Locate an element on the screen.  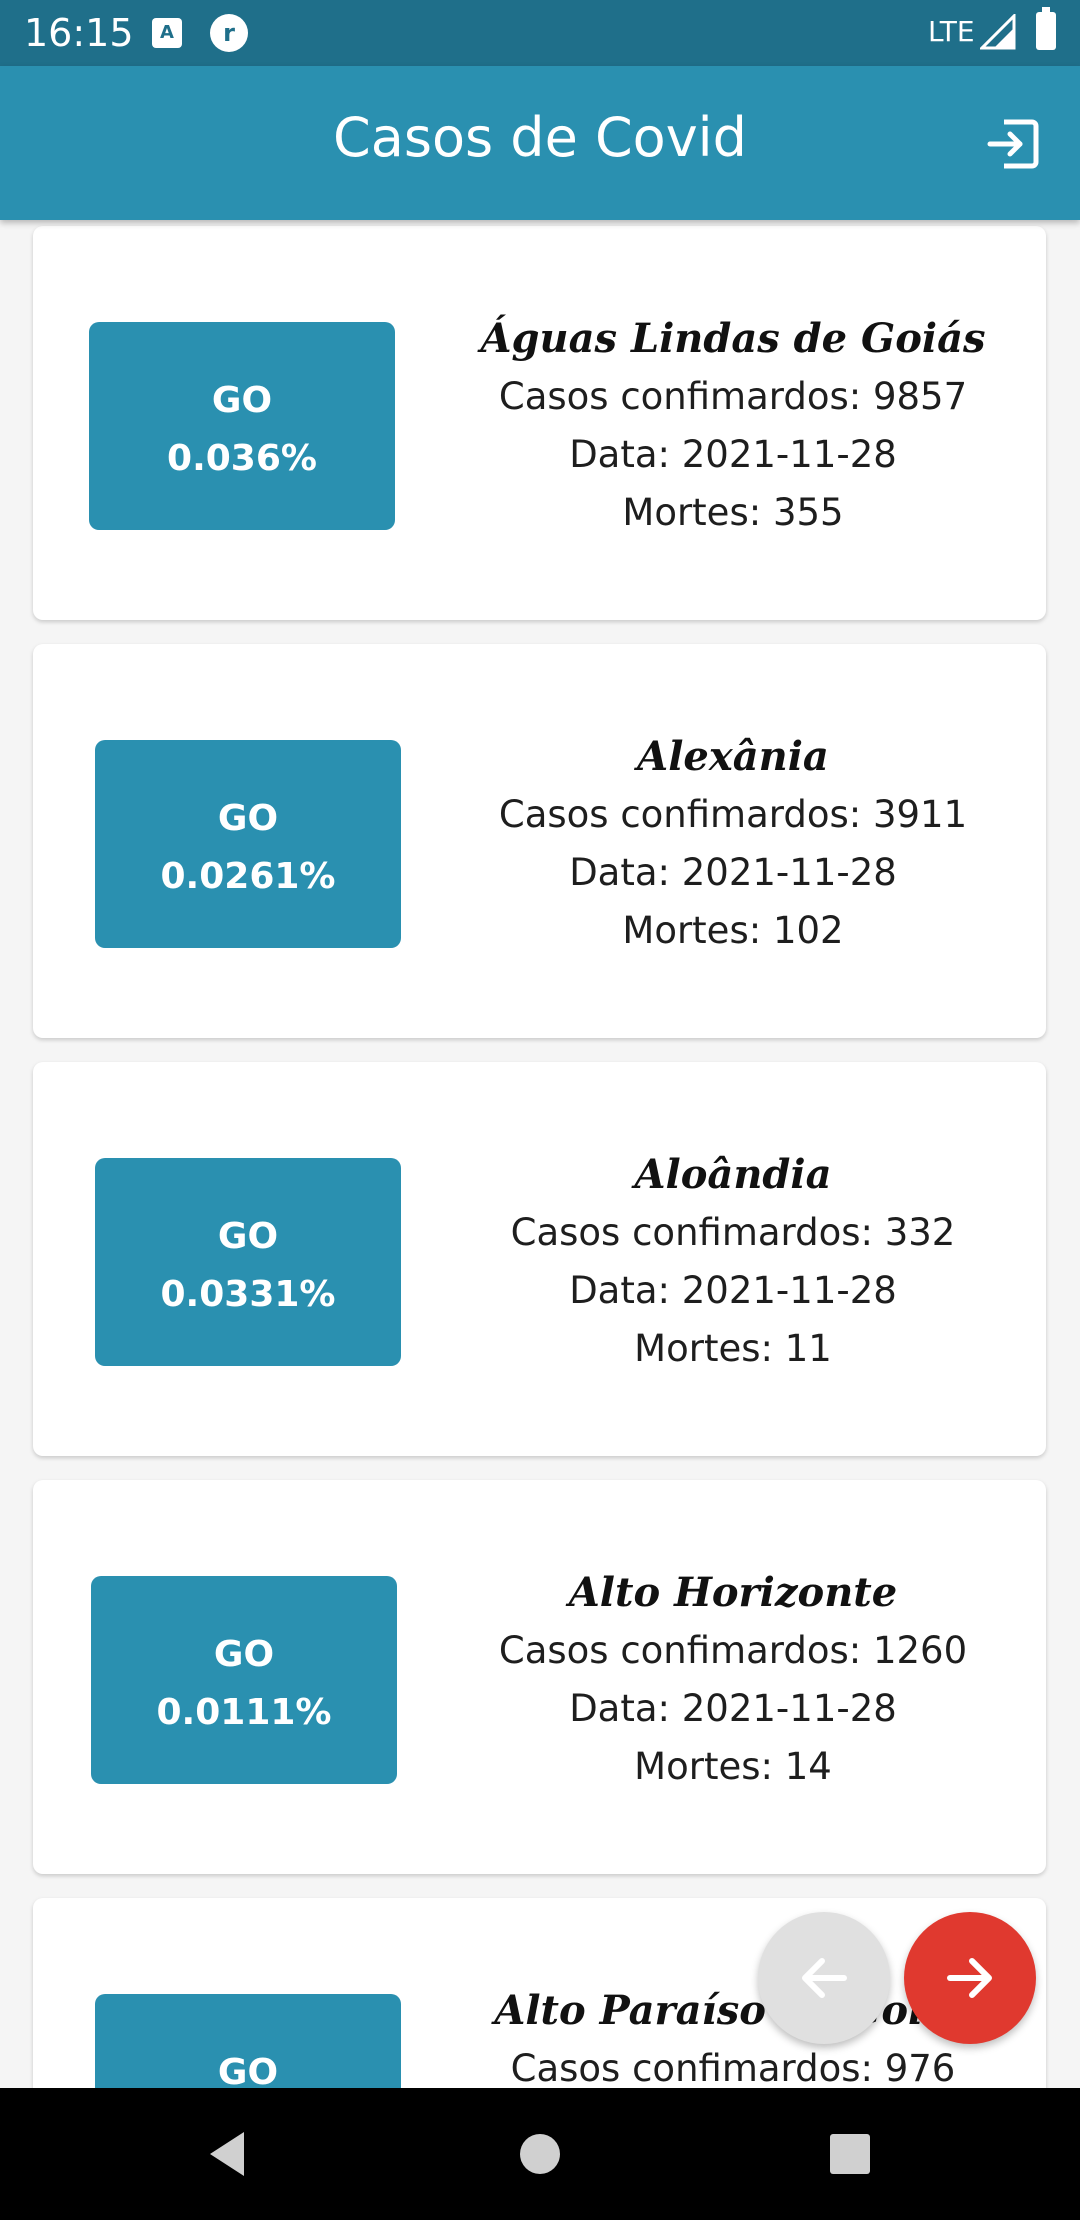
logout-icon is located at coordinates (1012, 144).